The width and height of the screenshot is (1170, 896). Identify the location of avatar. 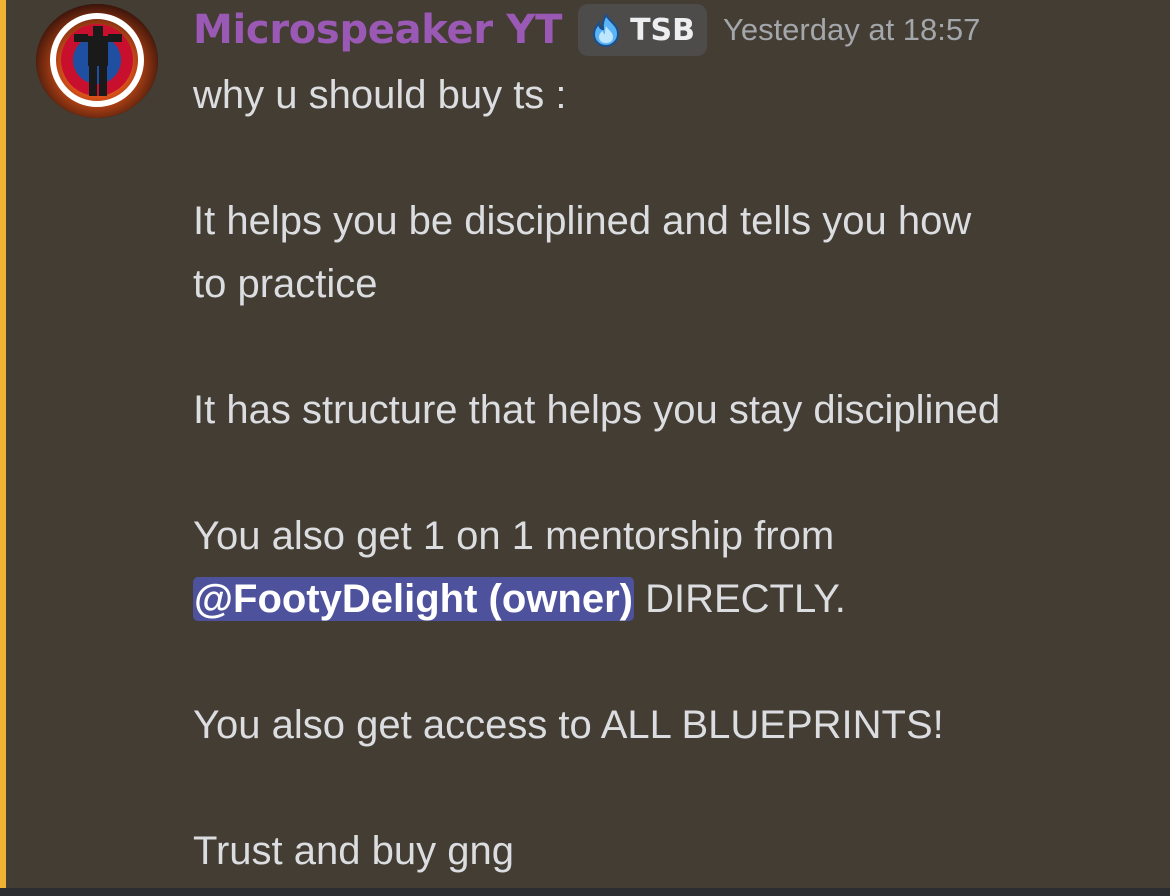
(97, 61).